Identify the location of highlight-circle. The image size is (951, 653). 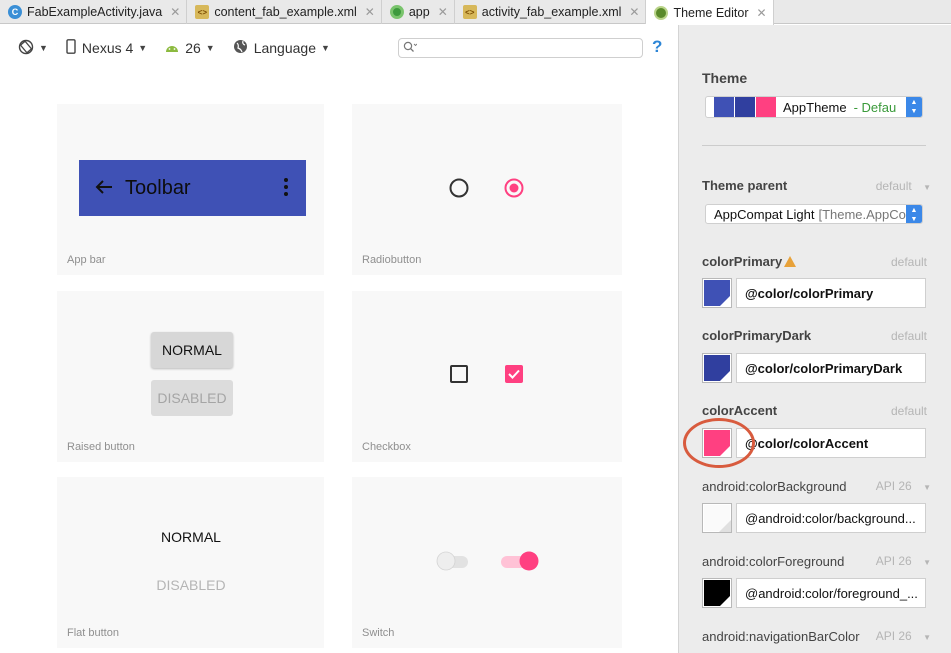
(719, 443).